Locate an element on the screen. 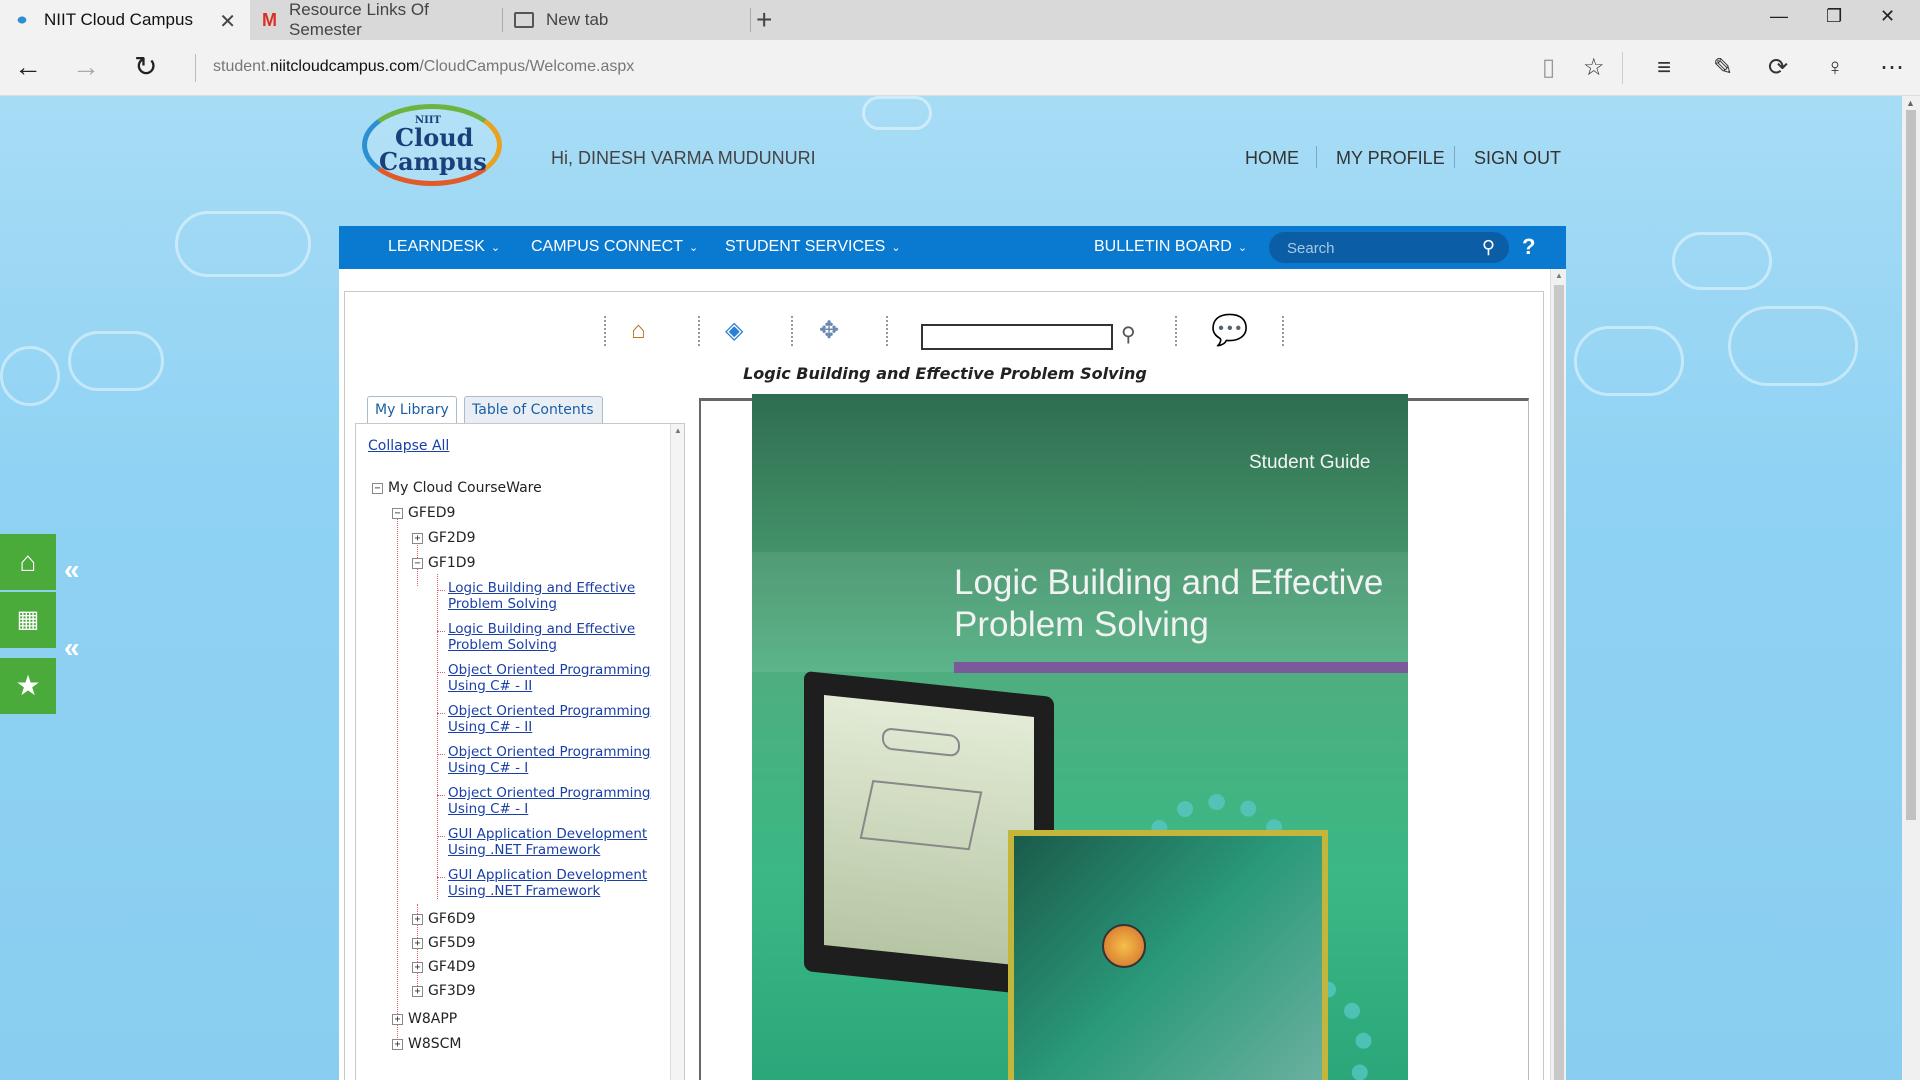  tree-node-module: GF3D9 is located at coordinates (452, 991).